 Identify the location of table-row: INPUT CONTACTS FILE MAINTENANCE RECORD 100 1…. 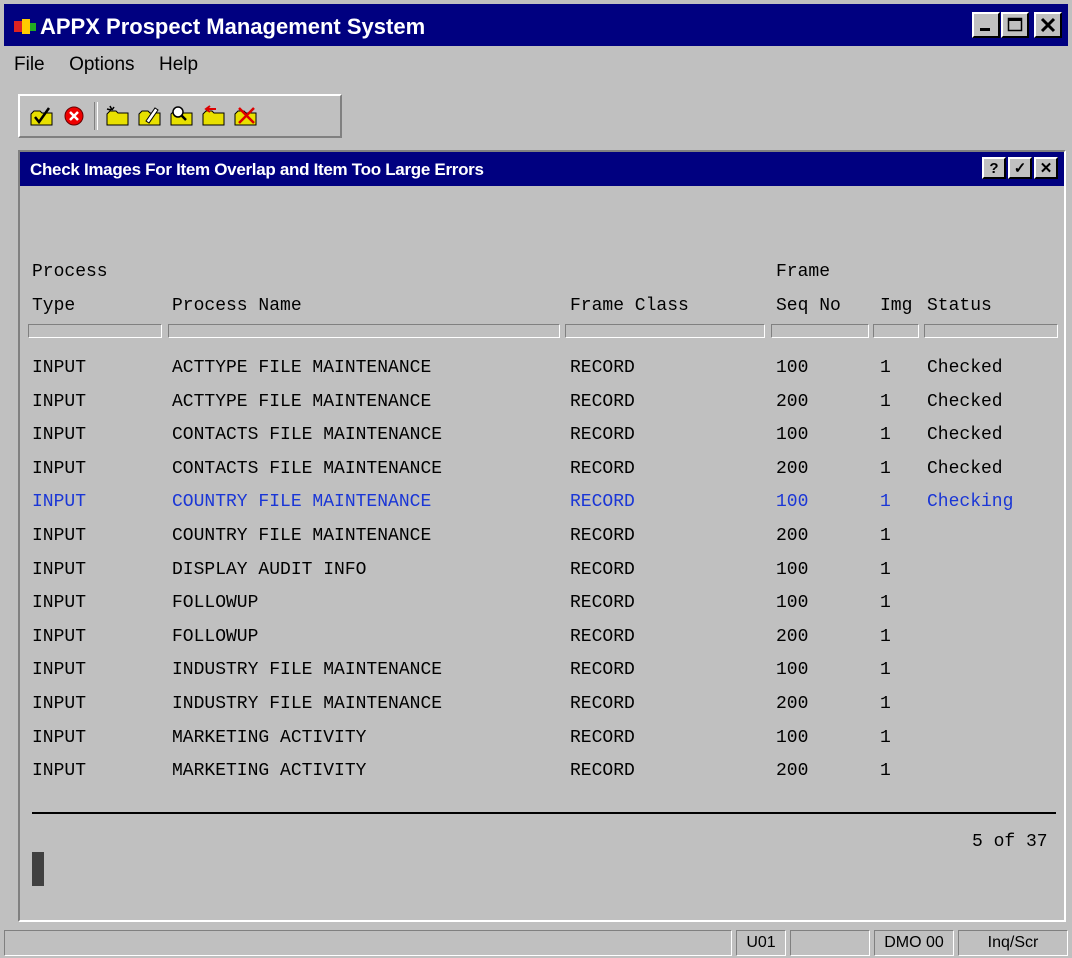
(540, 441).